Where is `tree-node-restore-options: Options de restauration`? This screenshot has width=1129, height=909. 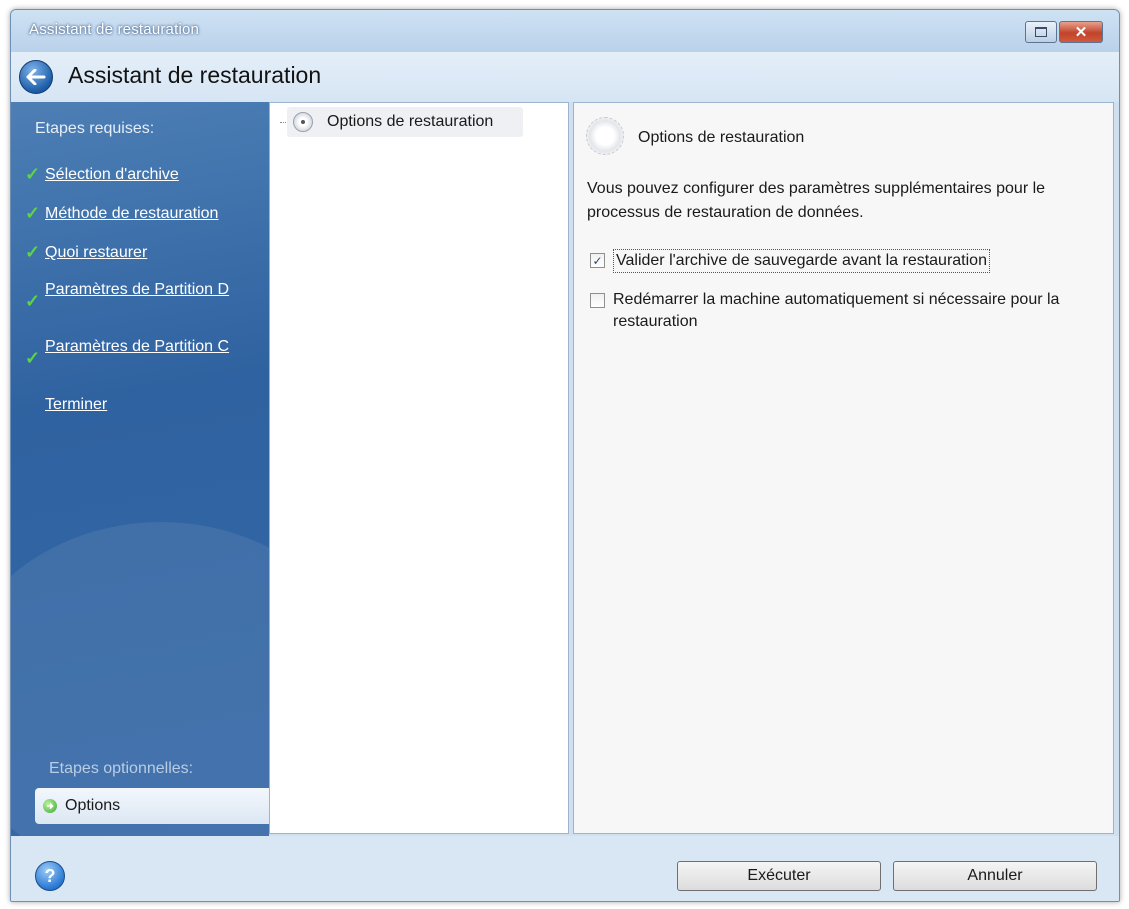 tree-node-restore-options: Options de restauration is located at coordinates (405, 122).